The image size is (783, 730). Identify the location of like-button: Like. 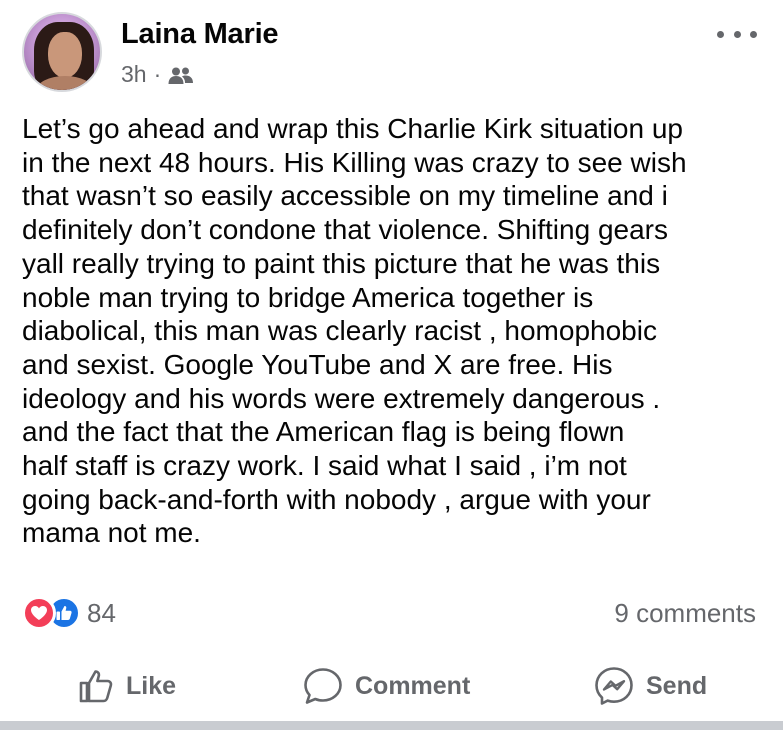
(127, 686).